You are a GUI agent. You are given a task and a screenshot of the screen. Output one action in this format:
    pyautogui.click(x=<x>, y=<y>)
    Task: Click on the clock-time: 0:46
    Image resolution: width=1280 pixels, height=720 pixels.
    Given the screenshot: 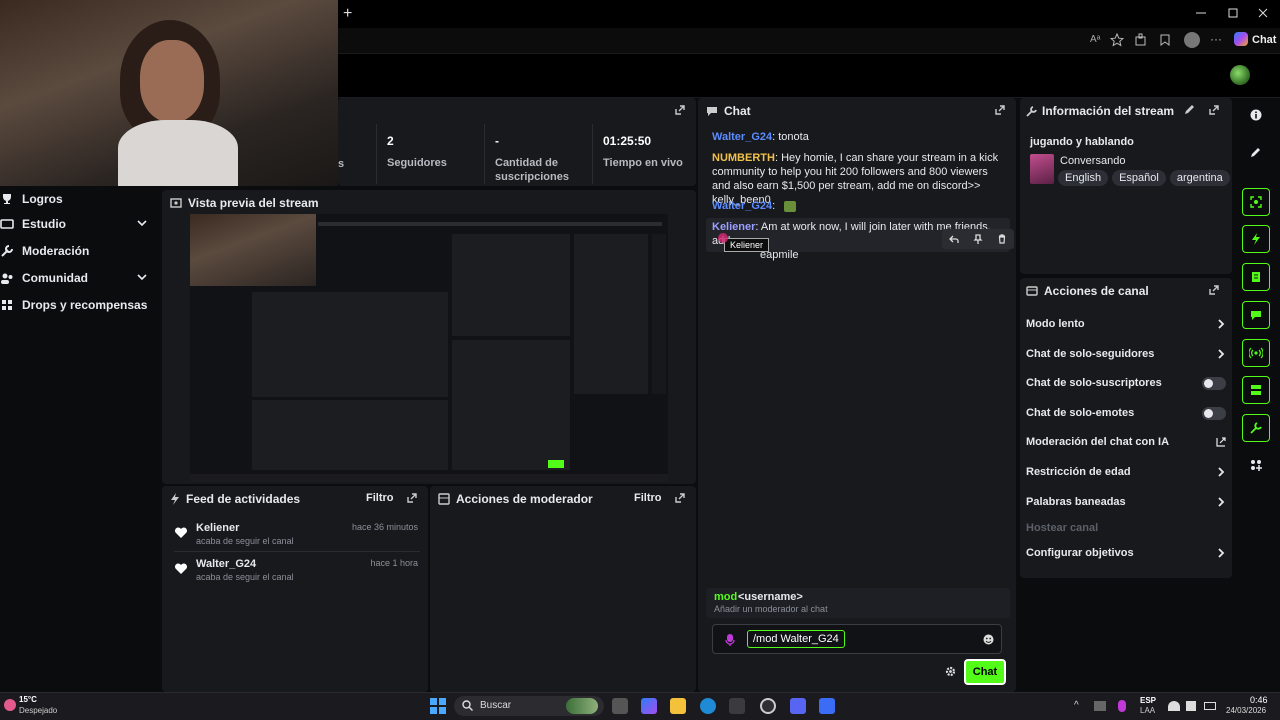 What is the action you would take?
    pyautogui.click(x=1259, y=700)
    